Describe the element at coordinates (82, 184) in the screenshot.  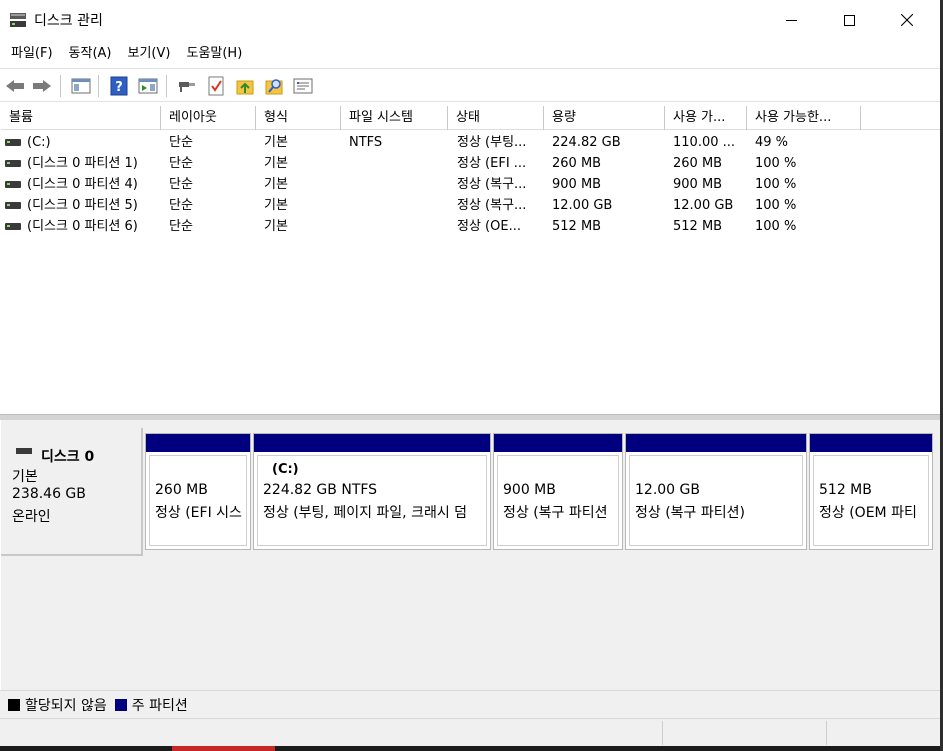
I see `volume-name: (디스크 0 파티션 4)` at that location.